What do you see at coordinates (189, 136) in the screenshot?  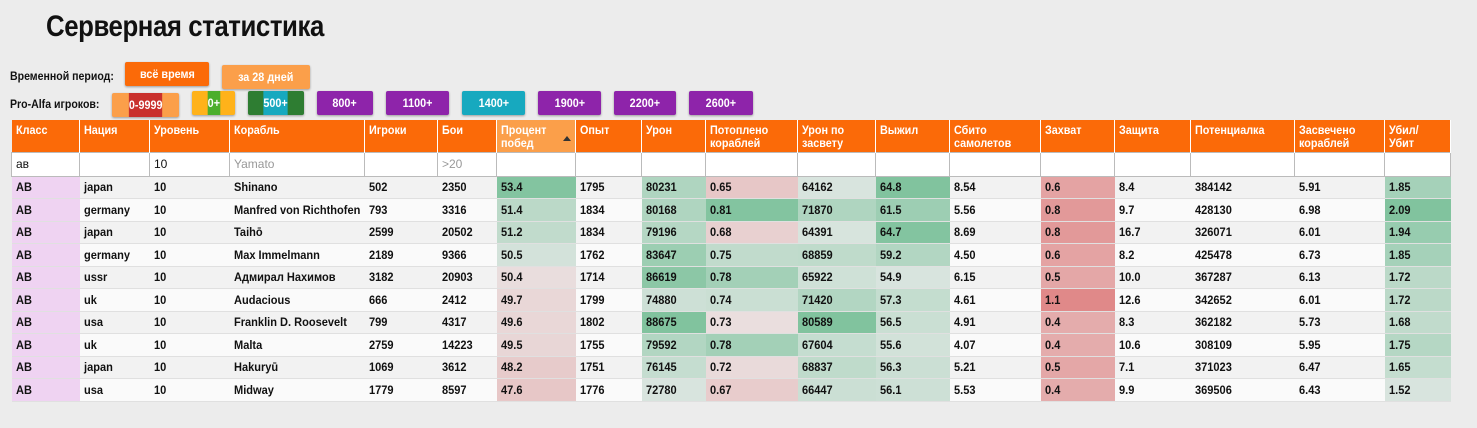 I see `col-level-header: Уровень` at bounding box center [189, 136].